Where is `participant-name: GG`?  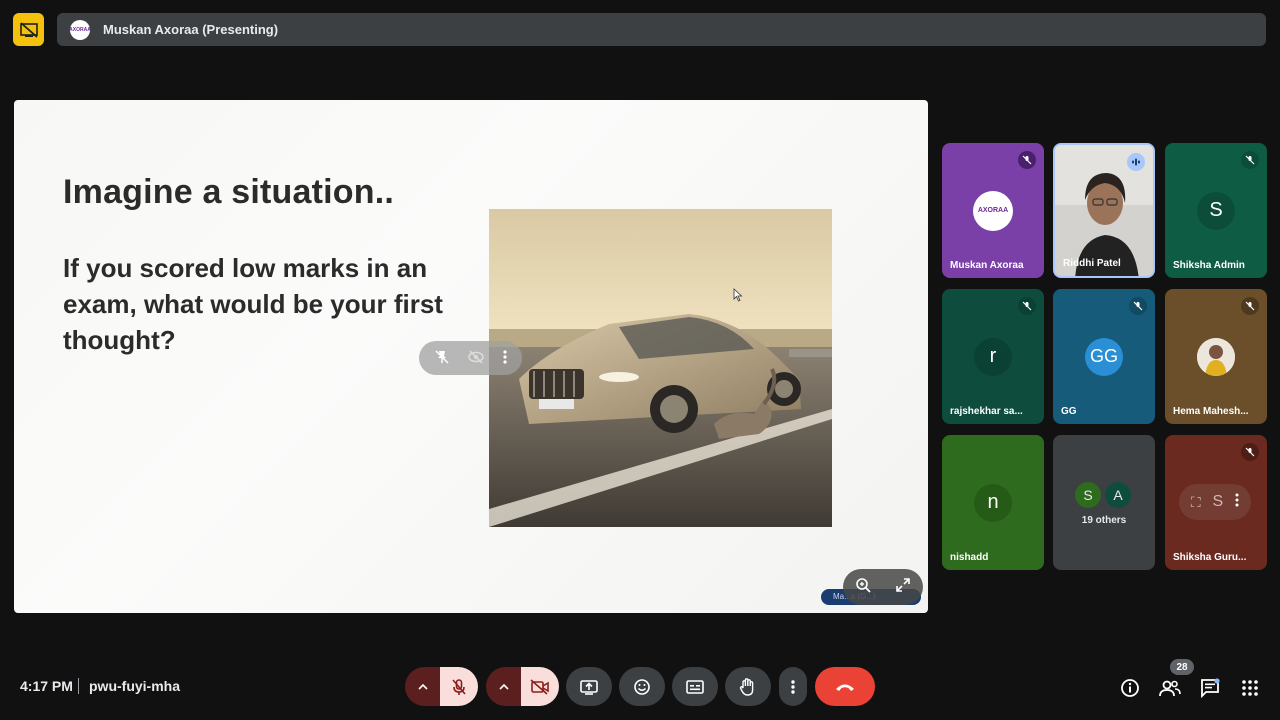
participant-name: GG is located at coordinates (1069, 411).